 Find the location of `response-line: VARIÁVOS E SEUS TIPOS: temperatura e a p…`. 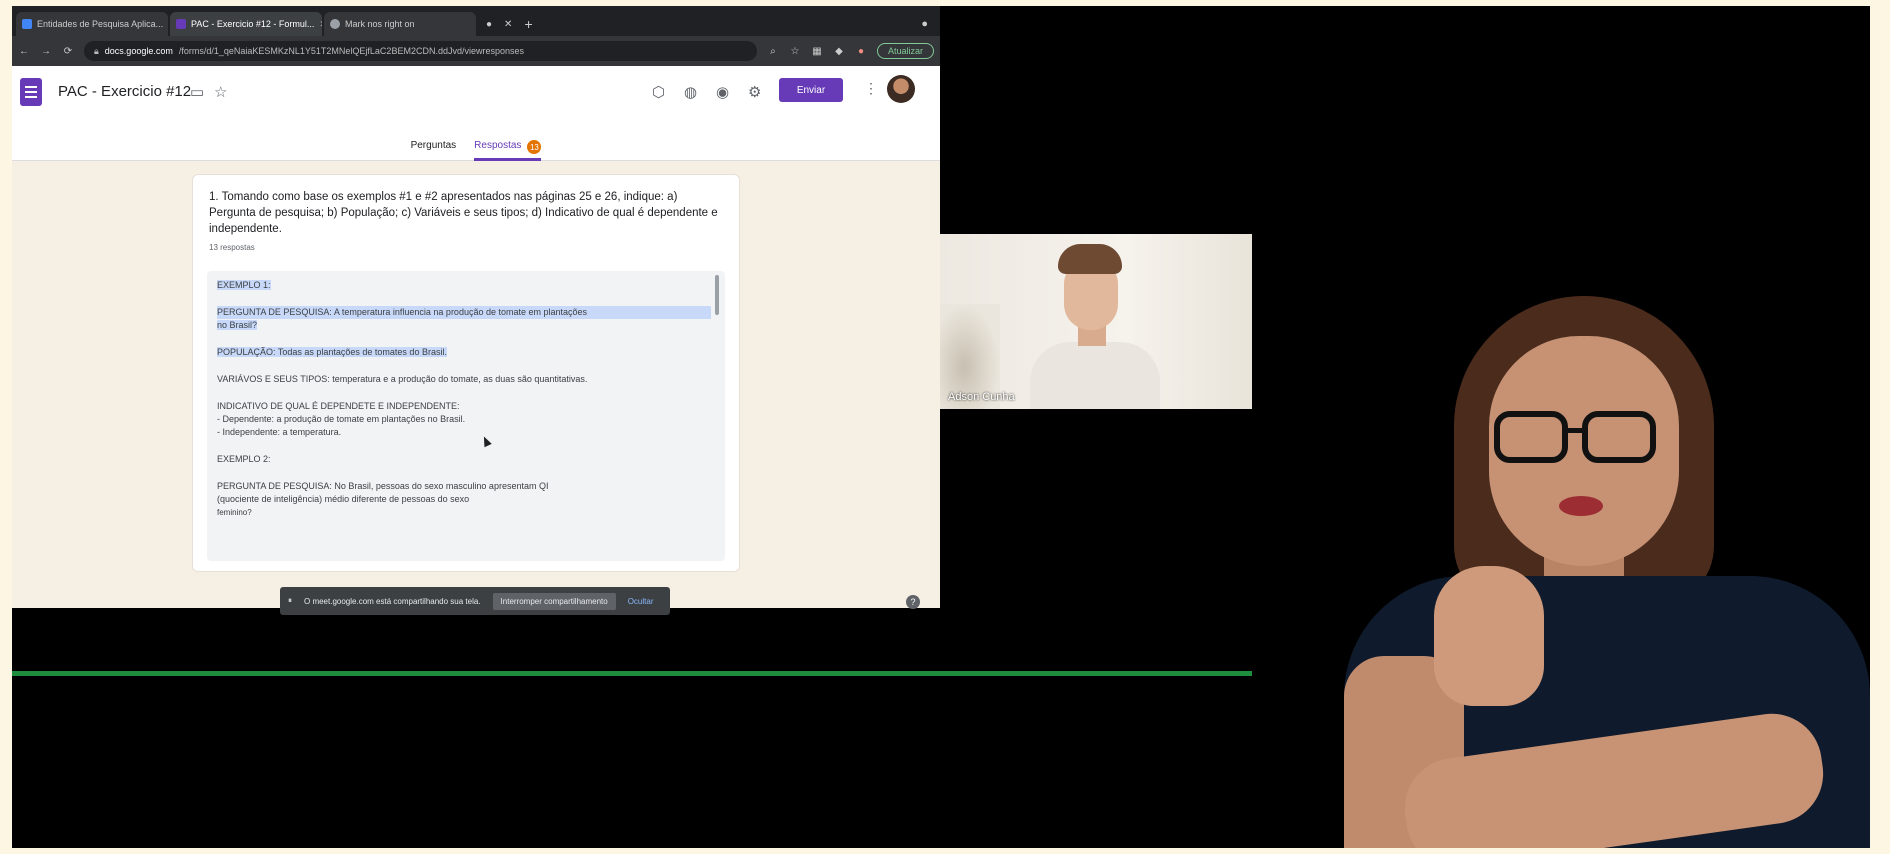

response-line: VARIÁVOS E SEUS TIPOS: temperatura e a p… is located at coordinates (402, 379).